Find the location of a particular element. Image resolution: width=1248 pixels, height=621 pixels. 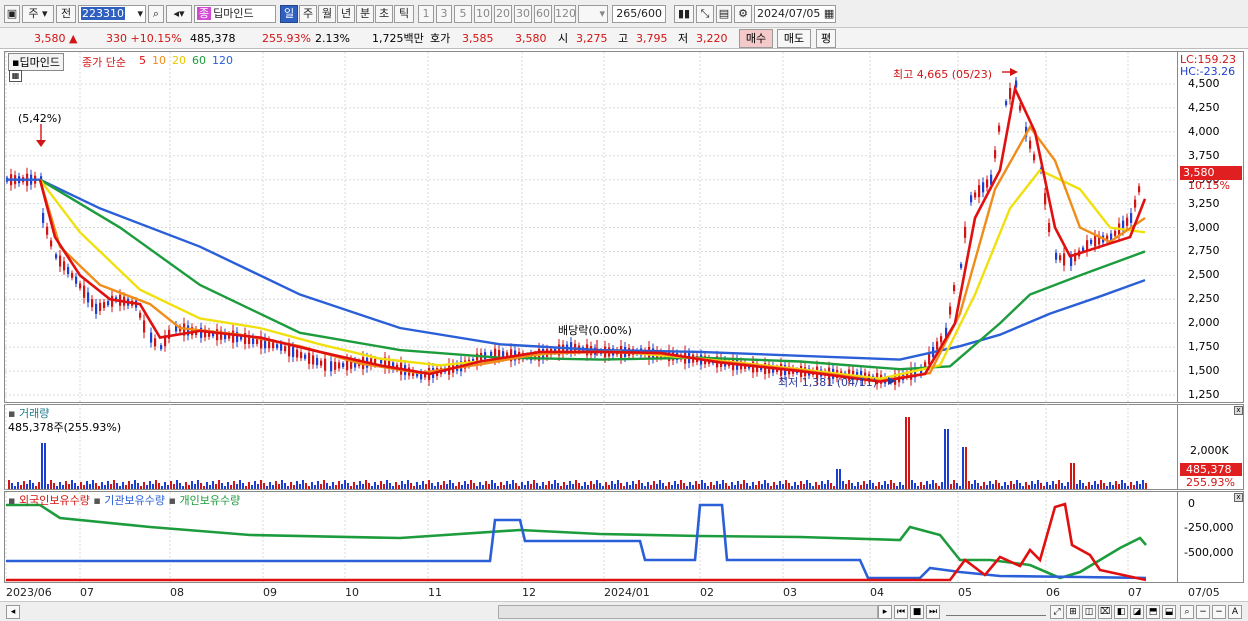

tool-1-icon: ⤢ is located at coordinates (1057, 612).